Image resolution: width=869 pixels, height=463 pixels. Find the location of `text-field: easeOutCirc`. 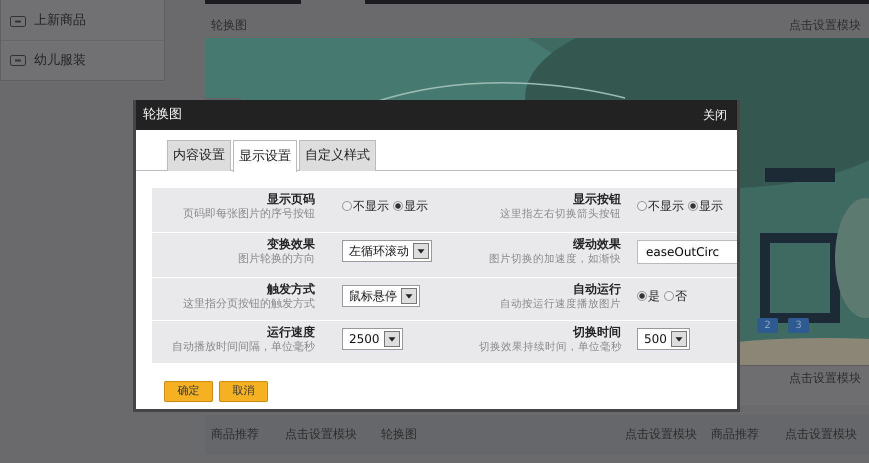

text-field: easeOutCirc is located at coordinates (687, 252).